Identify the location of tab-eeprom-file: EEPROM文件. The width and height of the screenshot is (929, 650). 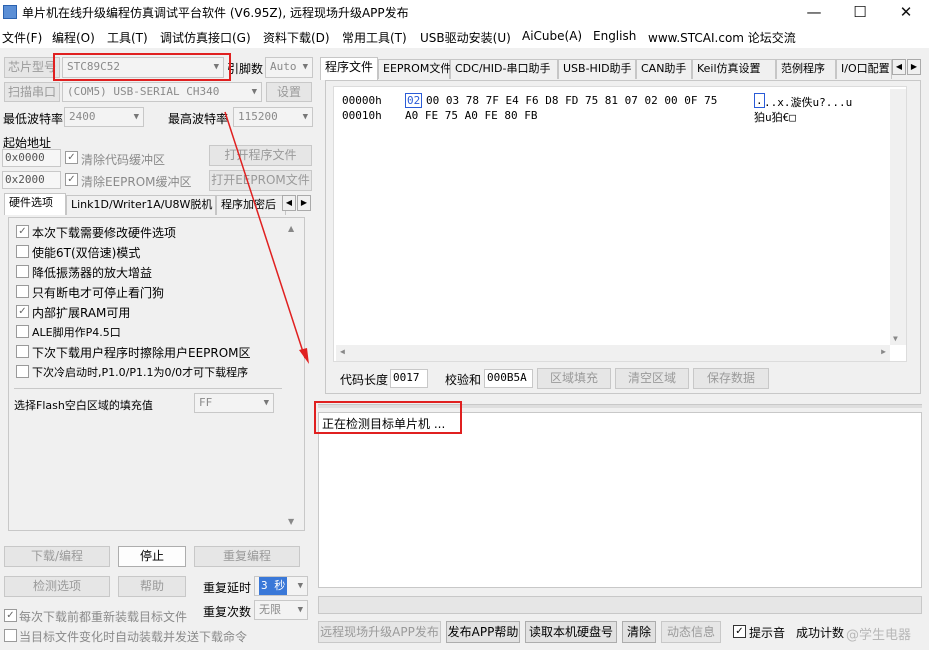
(414, 69).